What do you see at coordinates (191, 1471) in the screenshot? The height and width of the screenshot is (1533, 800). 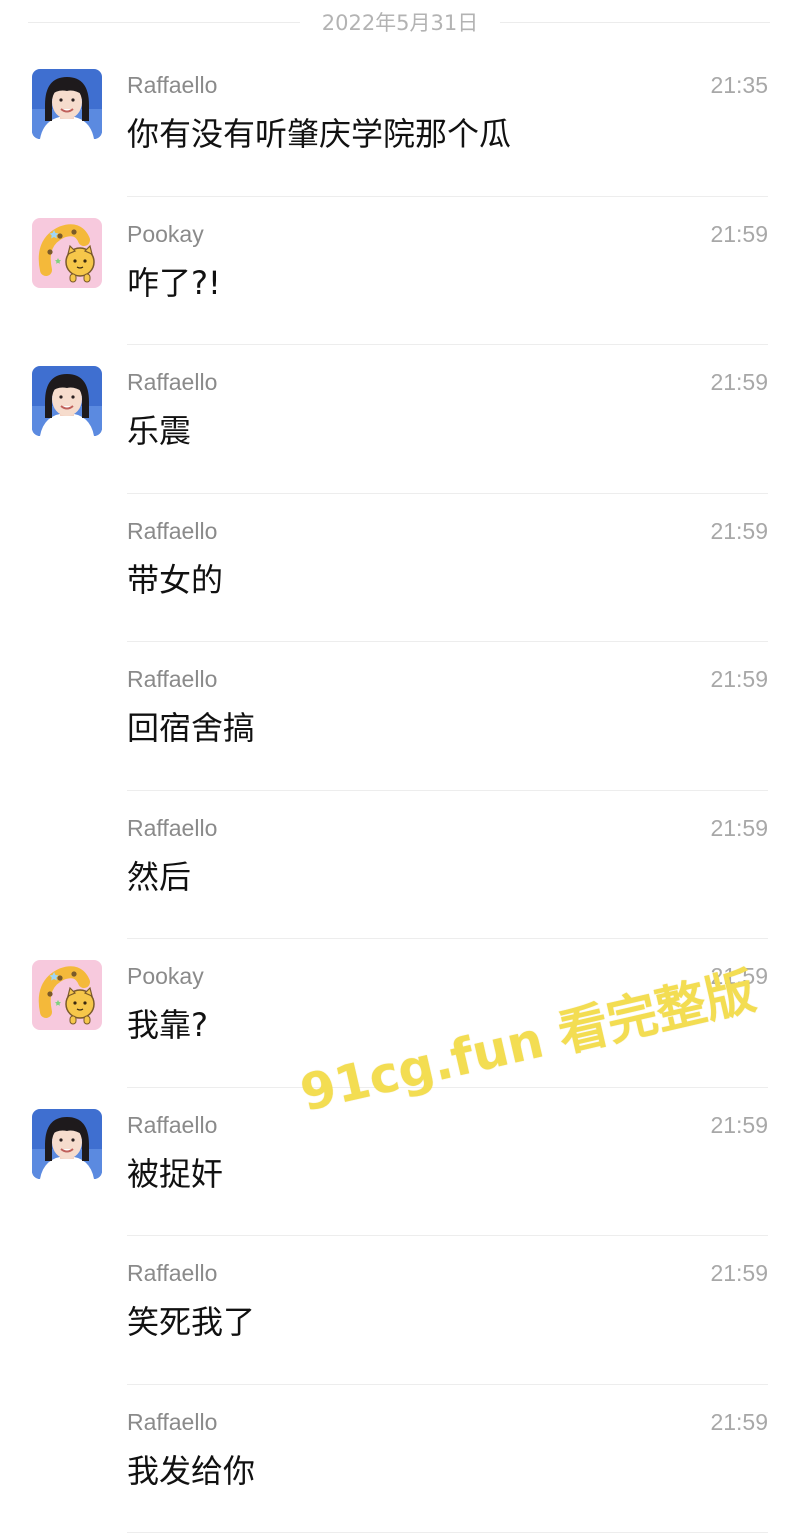 I see `message-text: 我发给你` at bounding box center [191, 1471].